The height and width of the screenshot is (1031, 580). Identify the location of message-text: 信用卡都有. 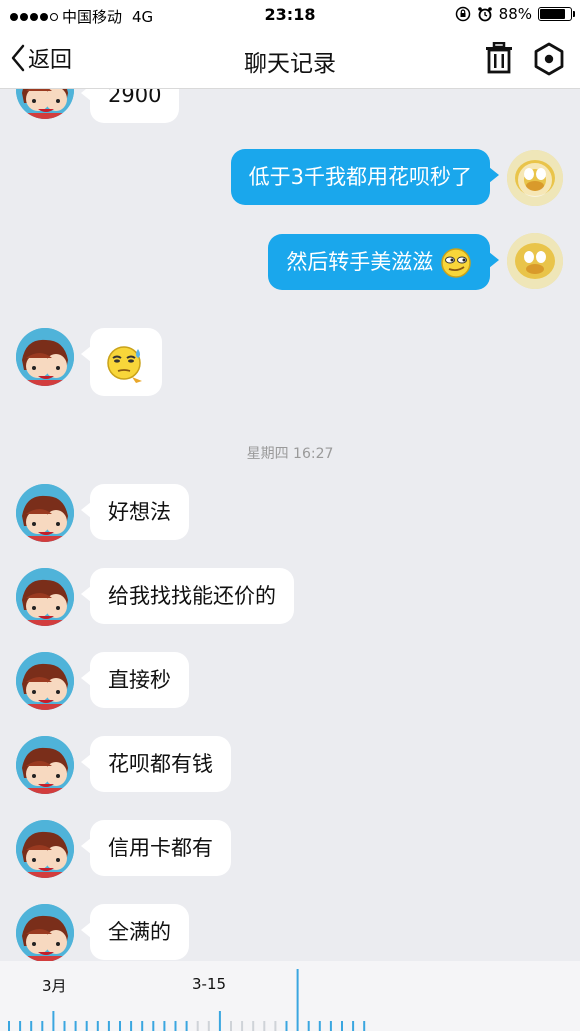
(160, 848).